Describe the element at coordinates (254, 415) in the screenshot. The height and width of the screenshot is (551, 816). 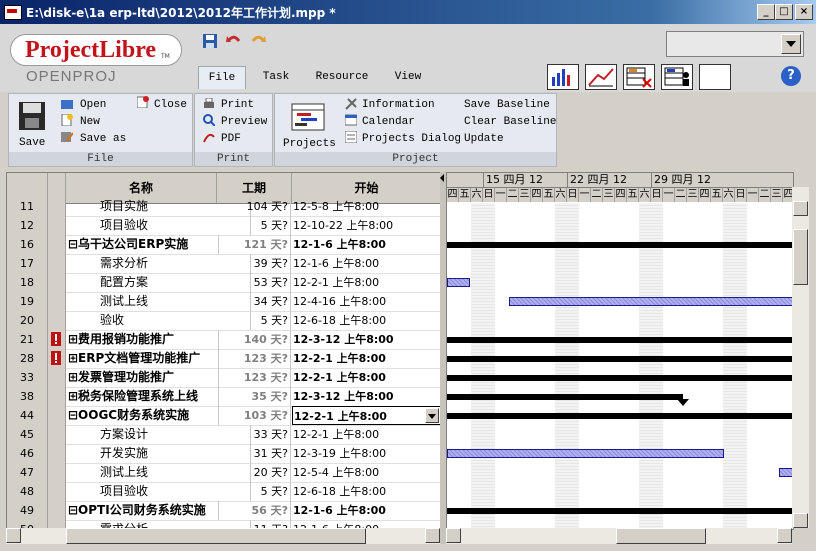
I see `task-duration: 103 天?` at that location.